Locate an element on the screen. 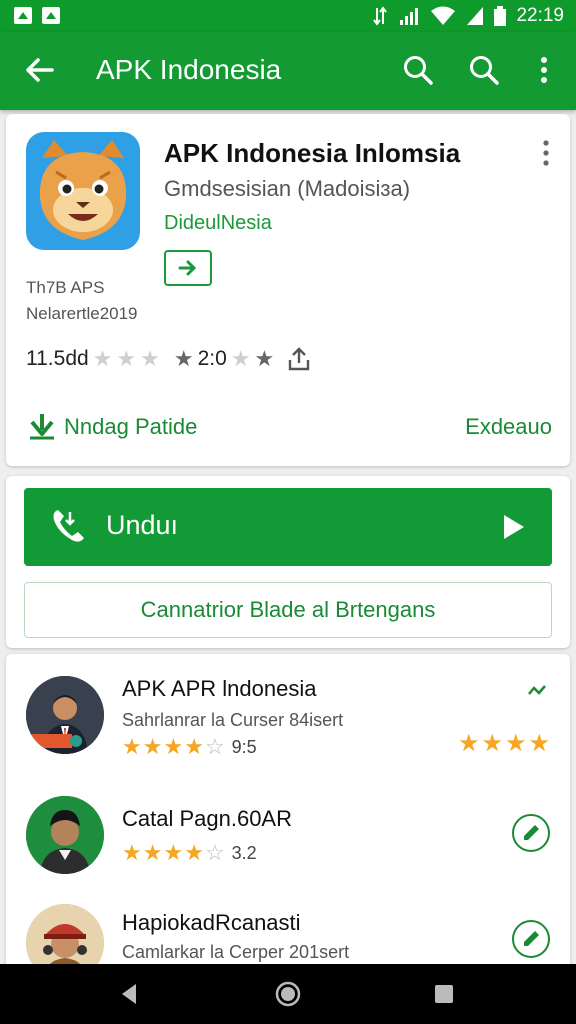 The width and height of the screenshot is (576, 1024). home-nav-icon is located at coordinates (288, 994).